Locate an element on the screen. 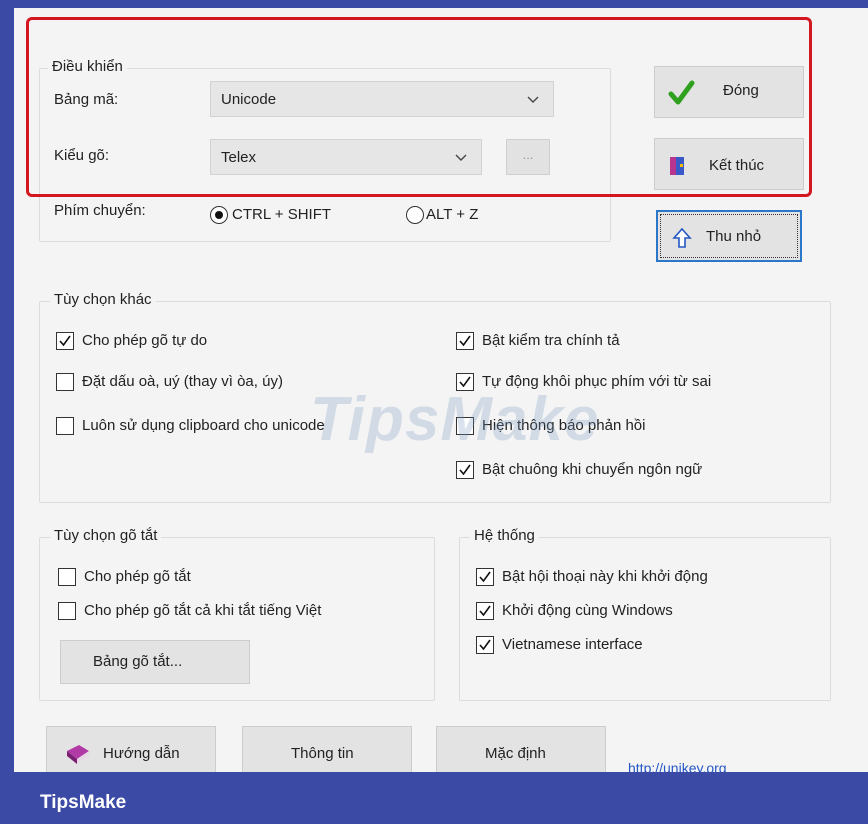 This screenshot has width=868, height=824. radio-ctrl-shift is located at coordinates (219, 215).